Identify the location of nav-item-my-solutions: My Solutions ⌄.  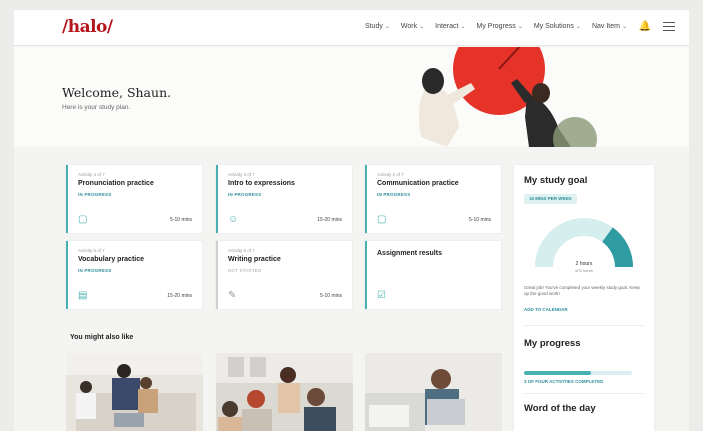
(557, 26).